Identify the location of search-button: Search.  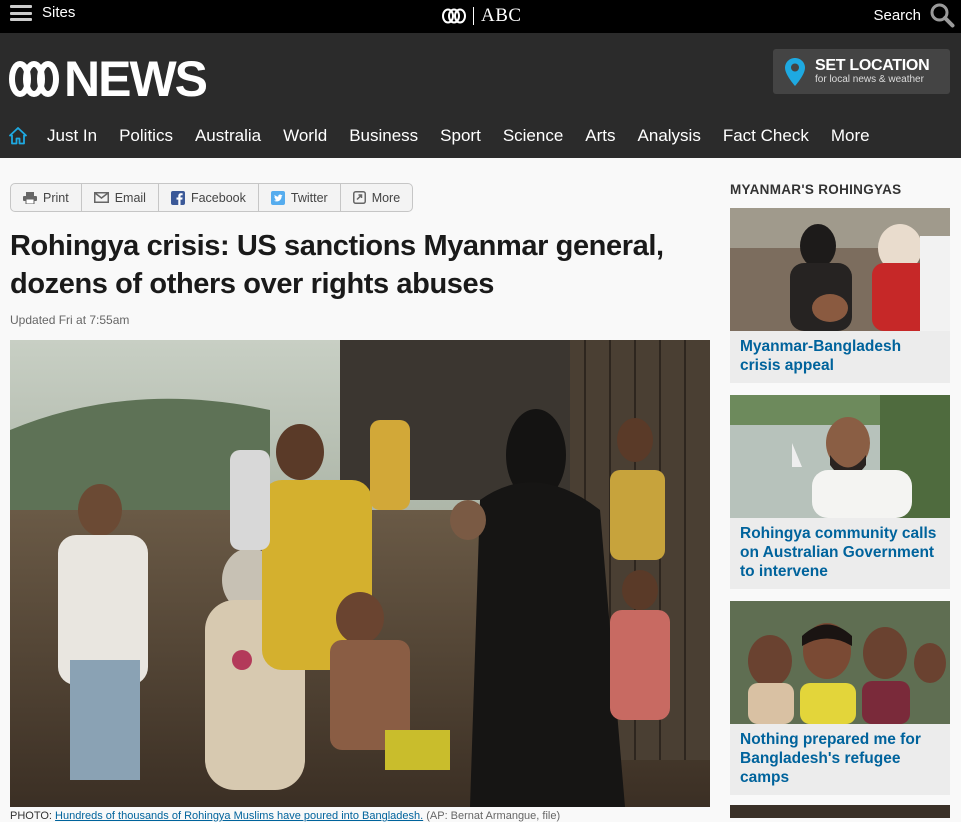
(914, 15).